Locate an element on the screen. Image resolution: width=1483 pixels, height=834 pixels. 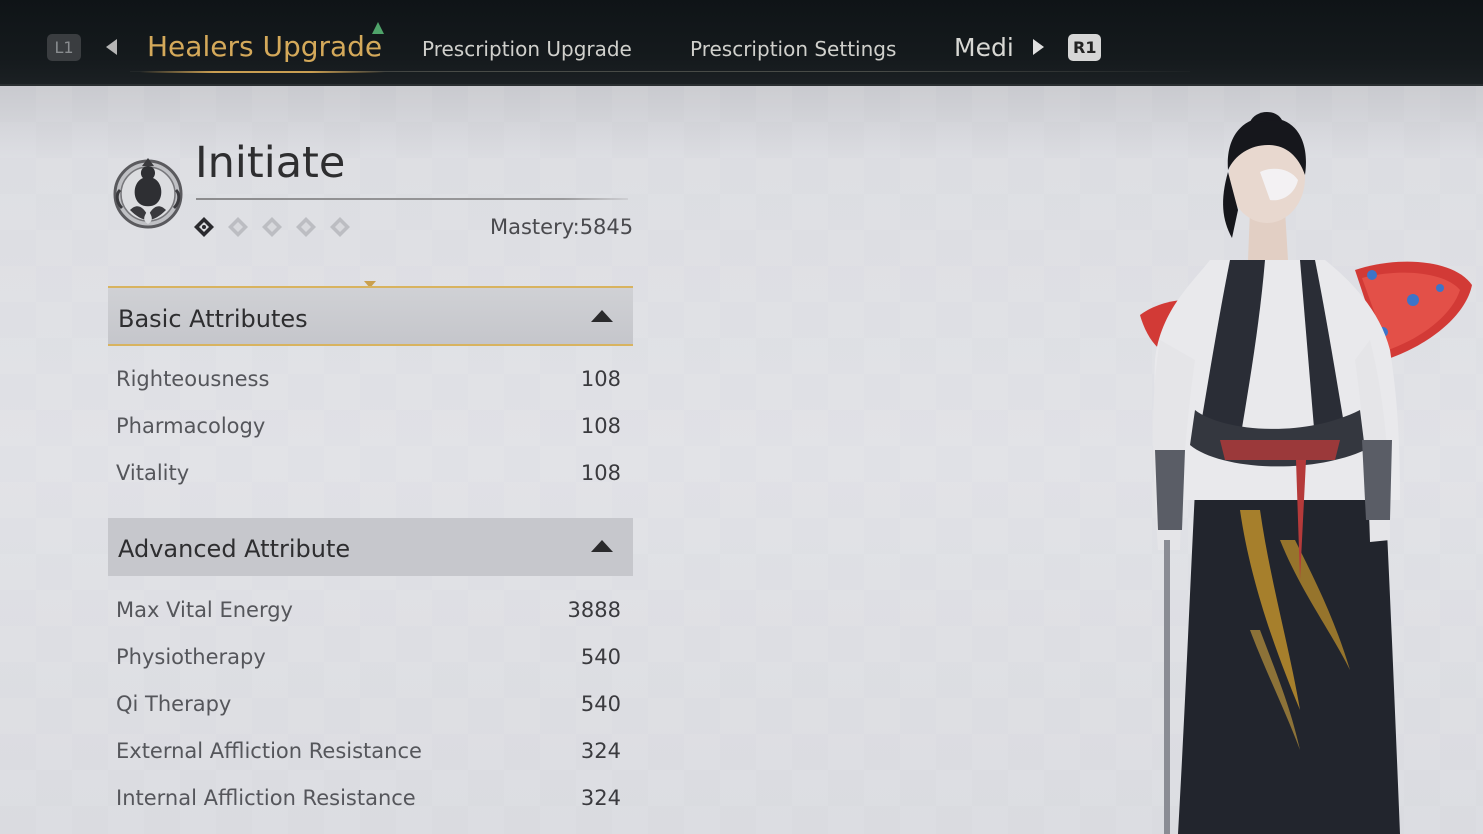
stat-name: Internal Affliction Resistance is located at coordinates (266, 798).